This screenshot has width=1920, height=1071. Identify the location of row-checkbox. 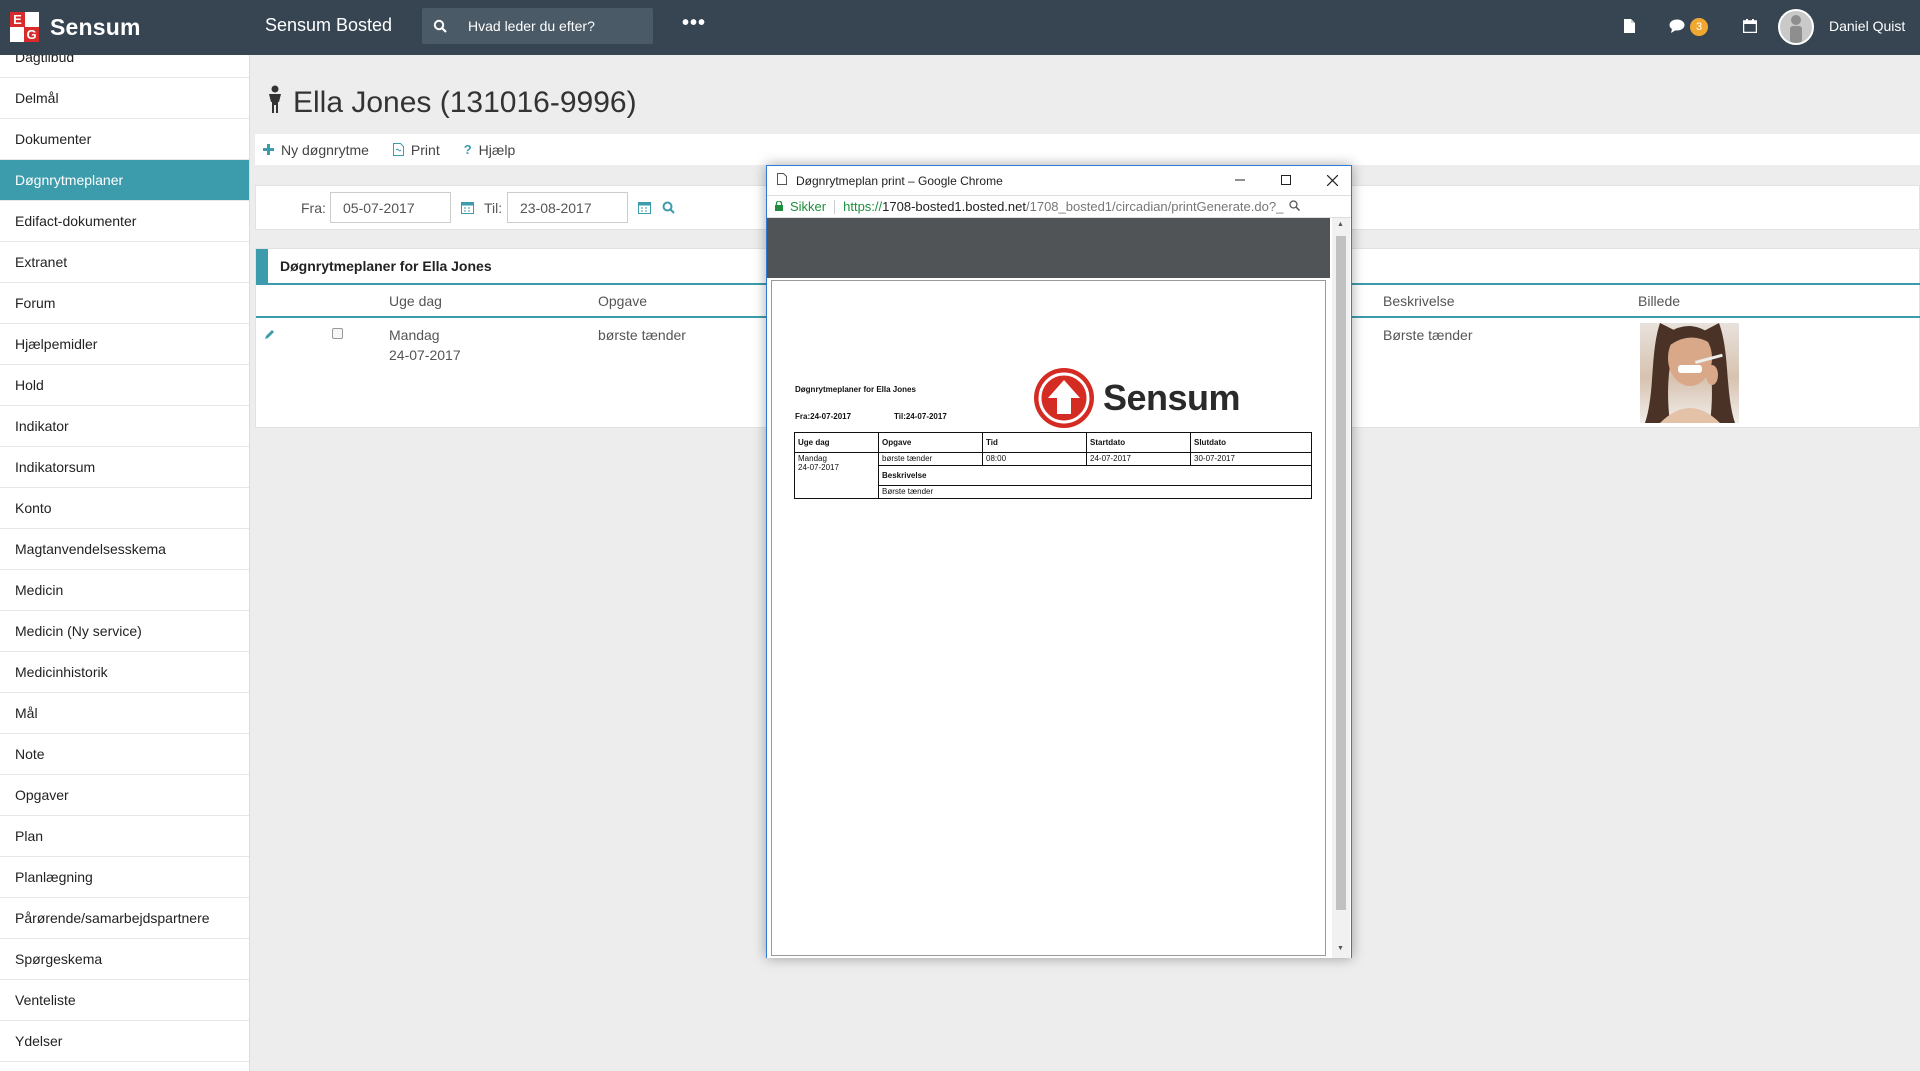
(337, 333).